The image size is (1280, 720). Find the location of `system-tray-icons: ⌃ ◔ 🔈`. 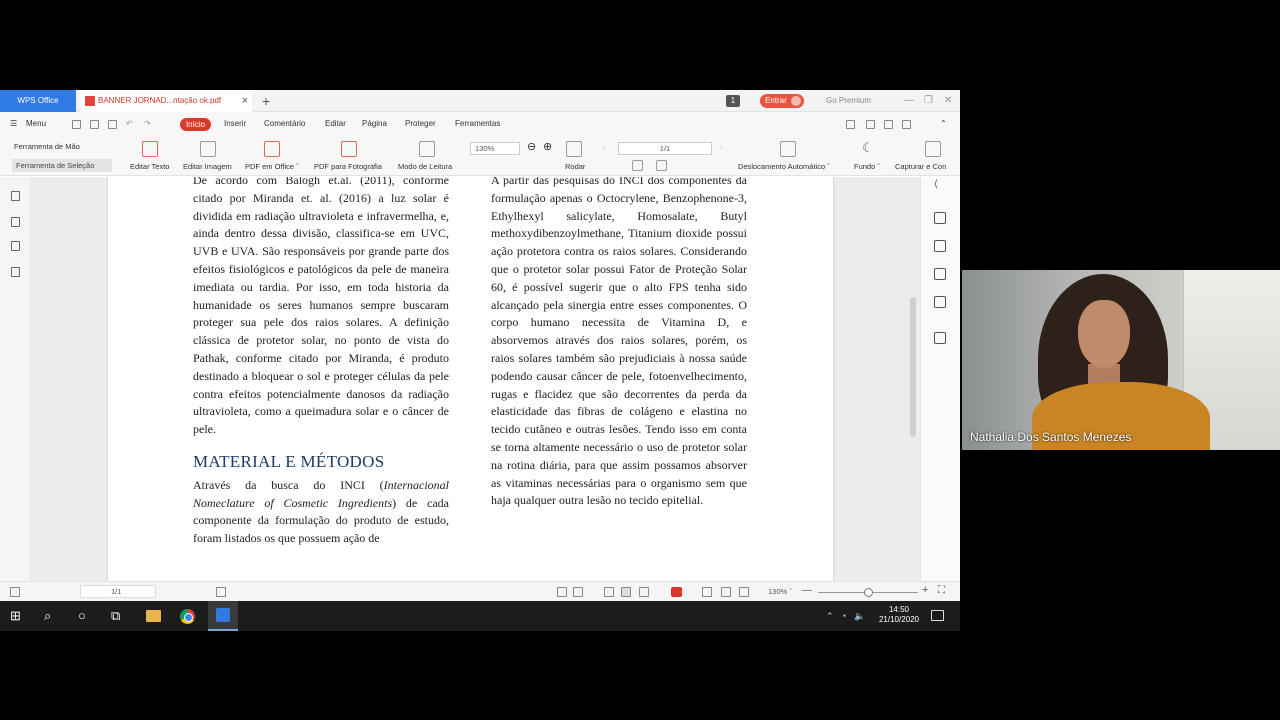

system-tray-icons: ⌃ ◔ 🔈 is located at coordinates (845, 616).